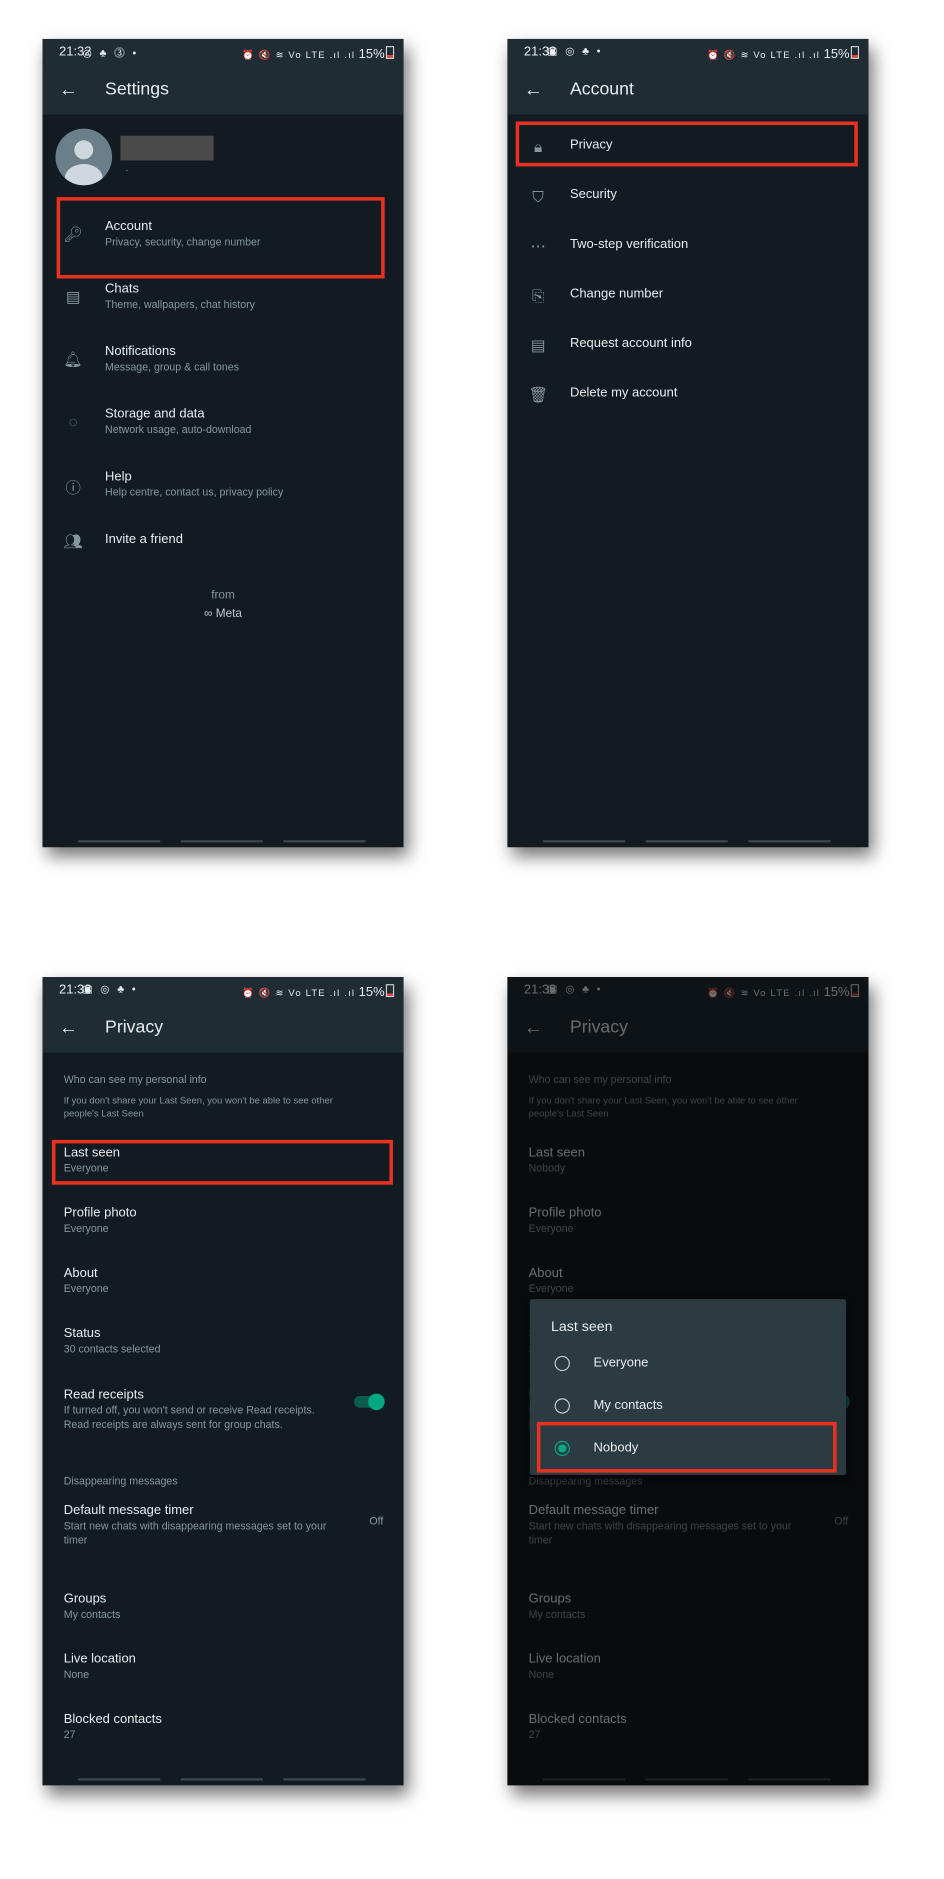 The image size is (944, 1879). I want to click on item-title: Invite a friend, so click(144, 539).